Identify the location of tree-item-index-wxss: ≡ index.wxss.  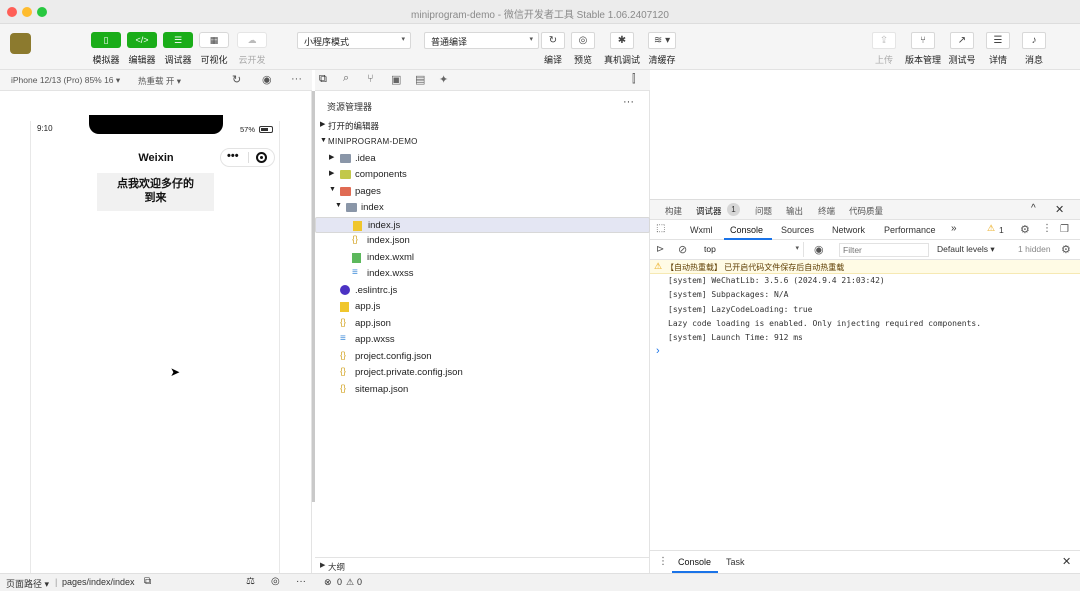
(482, 274).